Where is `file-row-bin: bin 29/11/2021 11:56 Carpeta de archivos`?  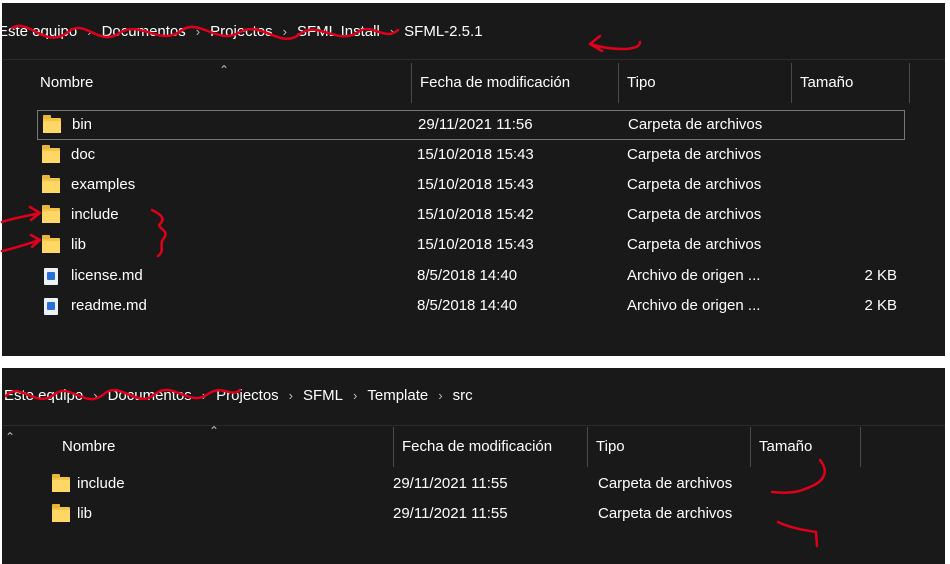 file-row-bin: bin 29/11/2021 11:56 Carpeta de archivos is located at coordinates (471, 125).